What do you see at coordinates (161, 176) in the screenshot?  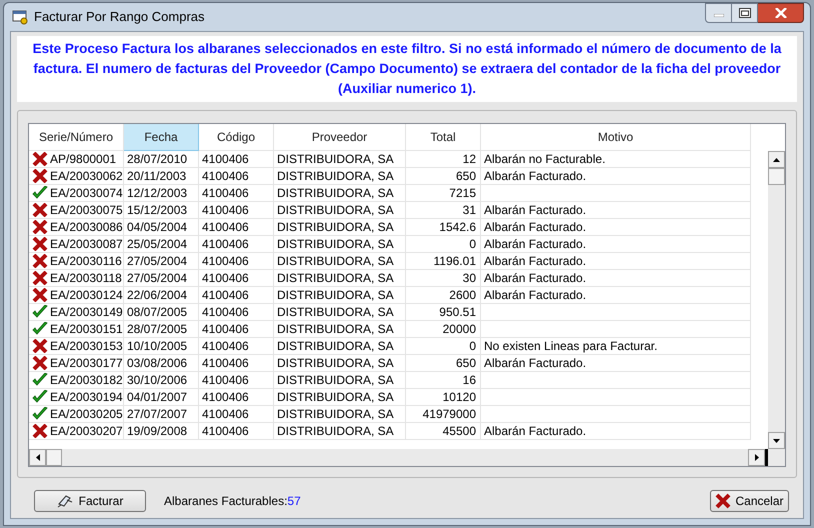 I see `table-cell: 20/11/2003` at bounding box center [161, 176].